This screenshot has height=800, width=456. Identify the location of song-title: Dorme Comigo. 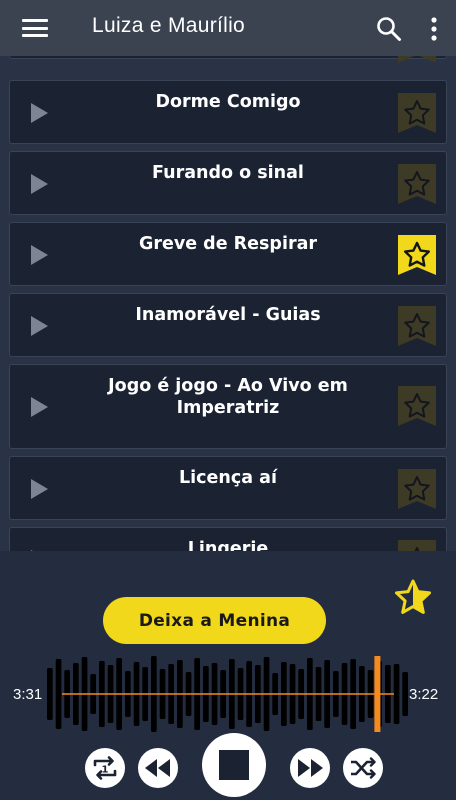
(228, 102).